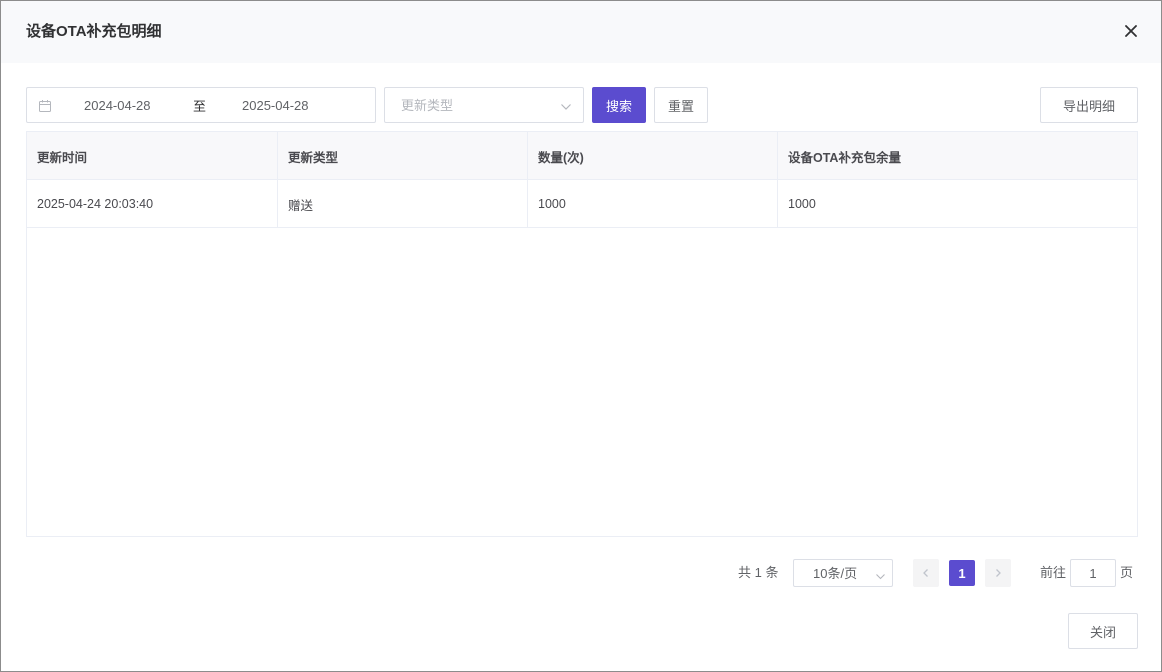 Image resolution: width=1162 pixels, height=672 pixels. I want to click on close-icon, so click(1131, 31).